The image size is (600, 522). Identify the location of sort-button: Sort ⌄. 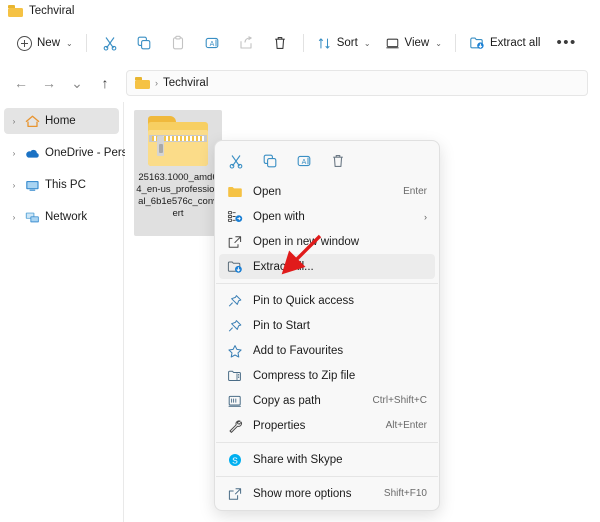
(344, 43).